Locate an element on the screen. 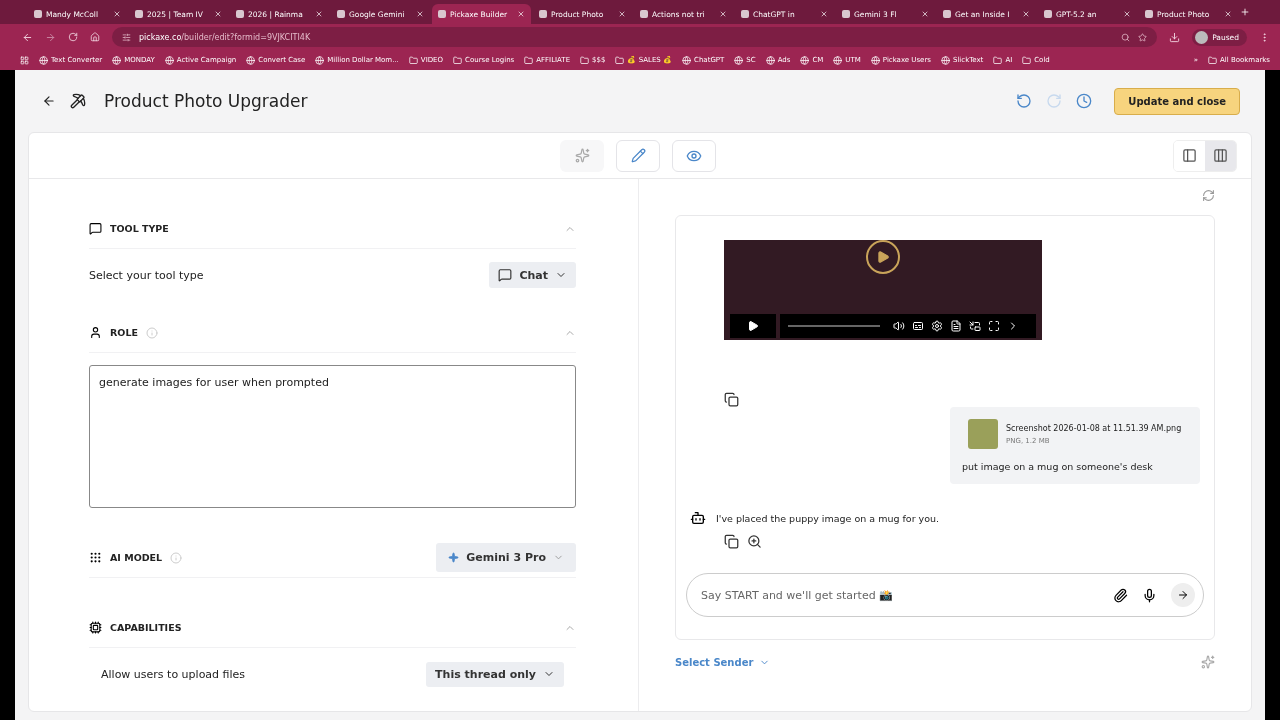 The image size is (1280, 720). play-button is located at coordinates (753, 326).